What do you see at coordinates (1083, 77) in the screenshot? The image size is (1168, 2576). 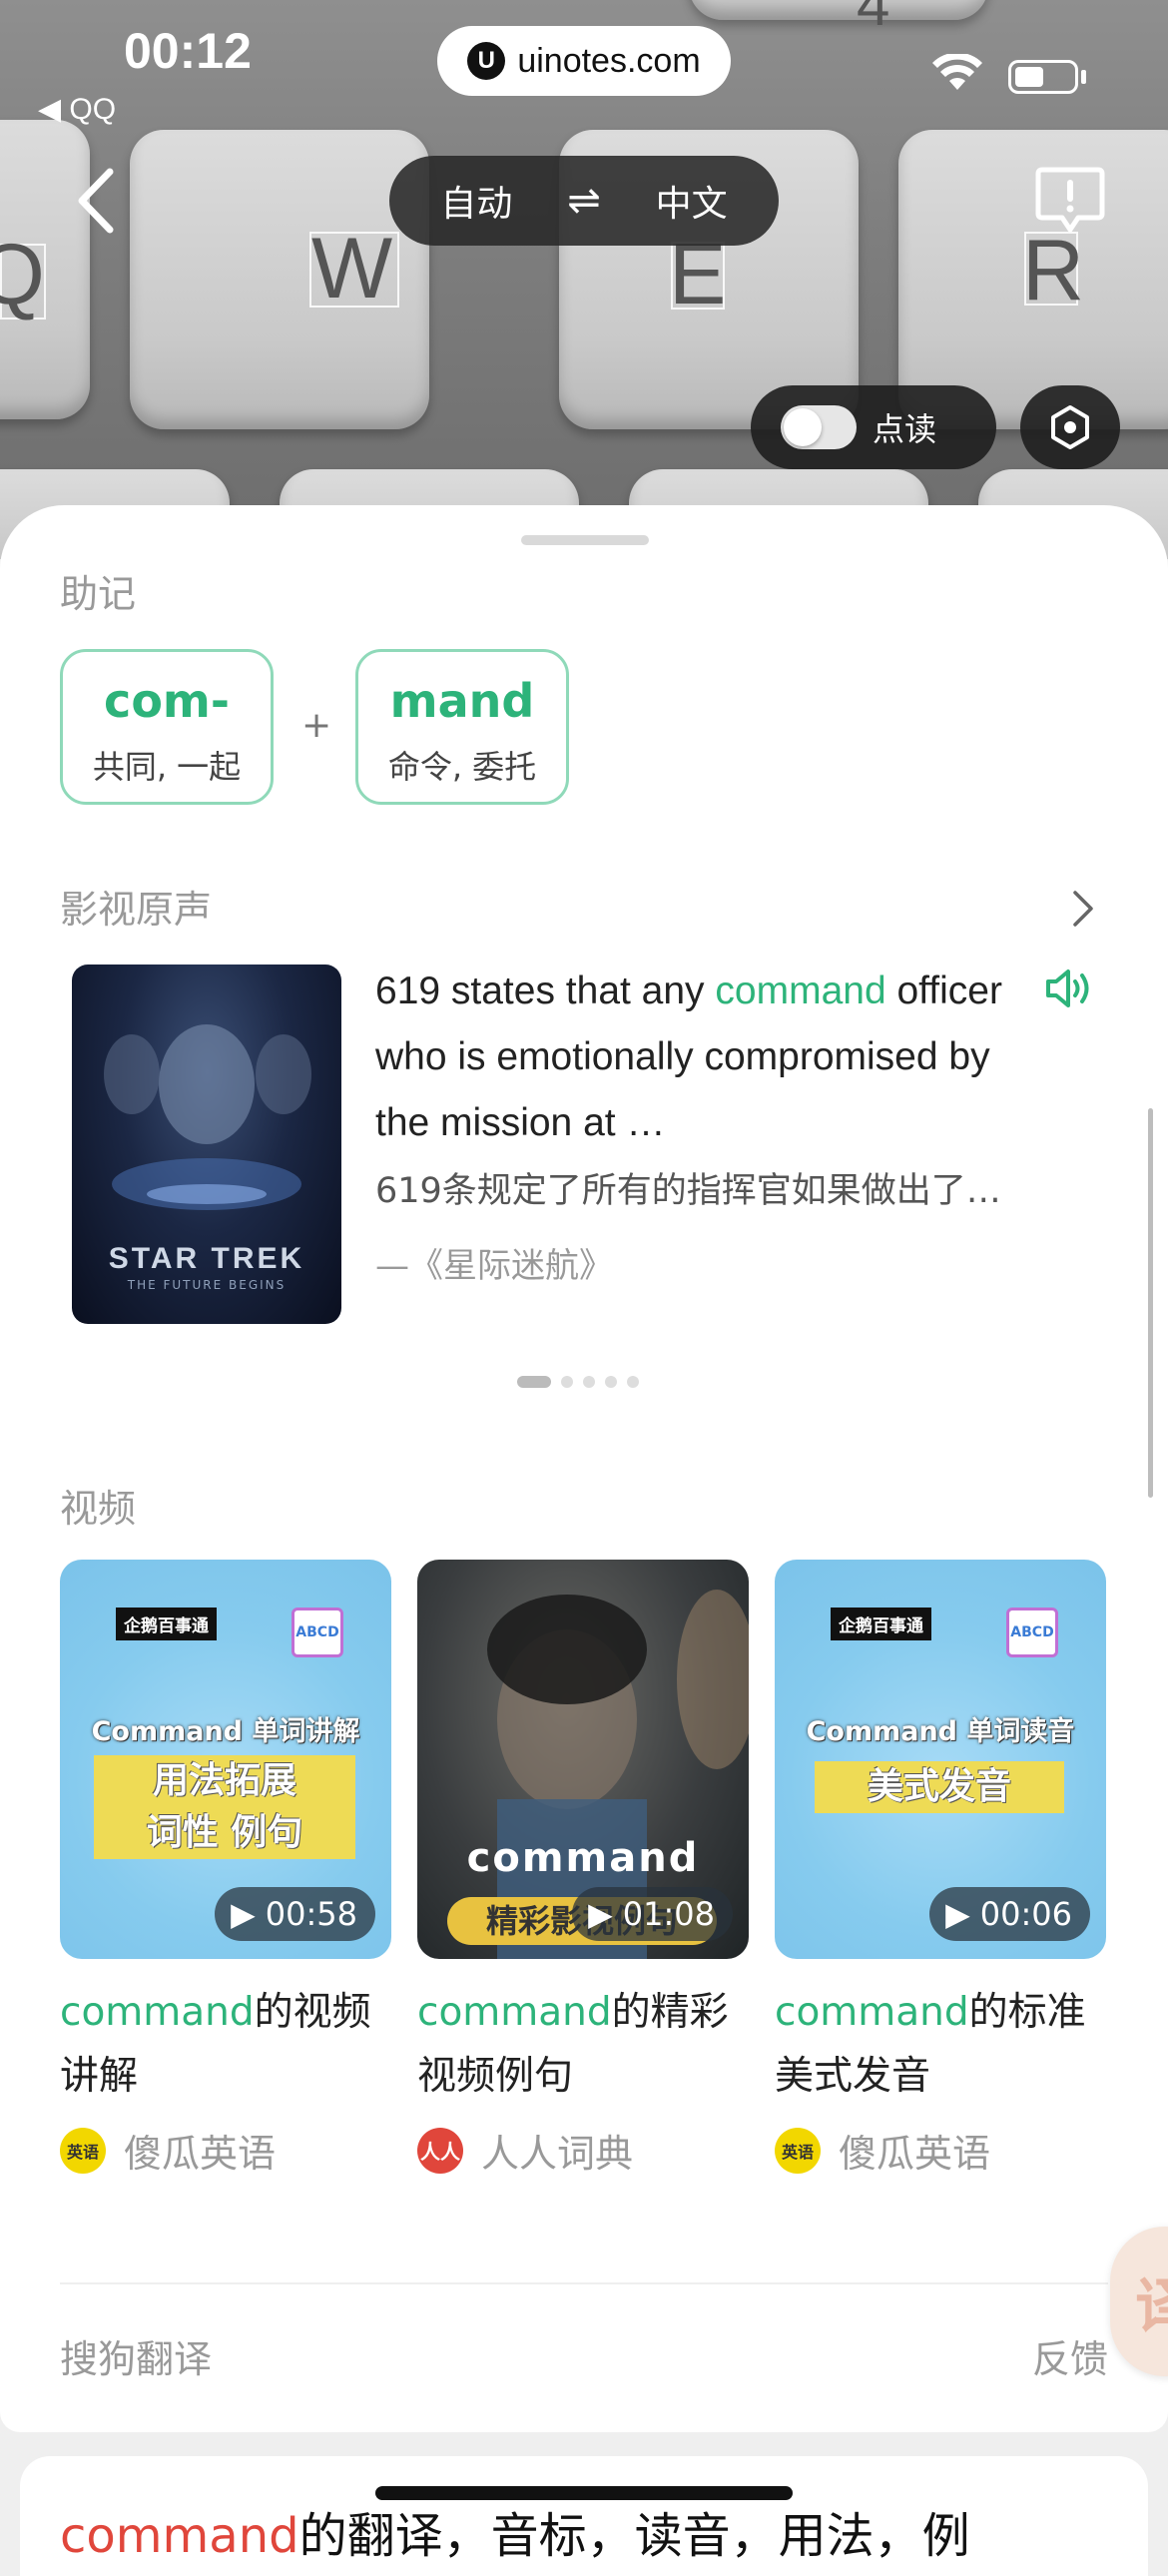 I see `battery-tip` at bounding box center [1083, 77].